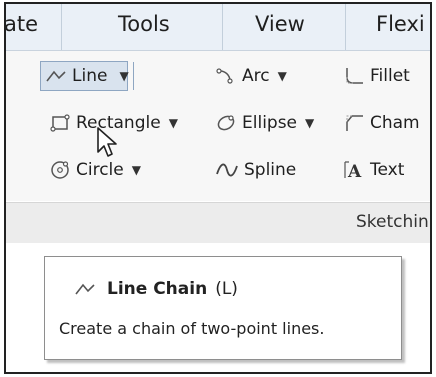 This screenshot has width=436, height=377. What do you see at coordinates (144, 24) in the screenshot?
I see `menu-item-tools: Tools` at bounding box center [144, 24].